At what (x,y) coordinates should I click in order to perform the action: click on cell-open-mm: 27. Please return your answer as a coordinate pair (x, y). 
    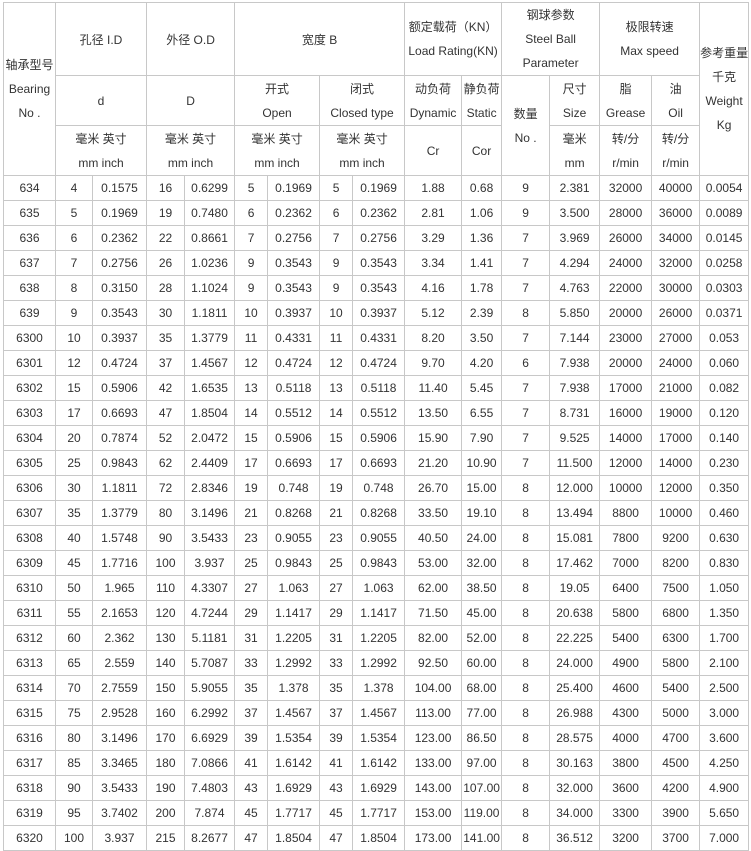
    Looking at the image, I should click on (251, 588).